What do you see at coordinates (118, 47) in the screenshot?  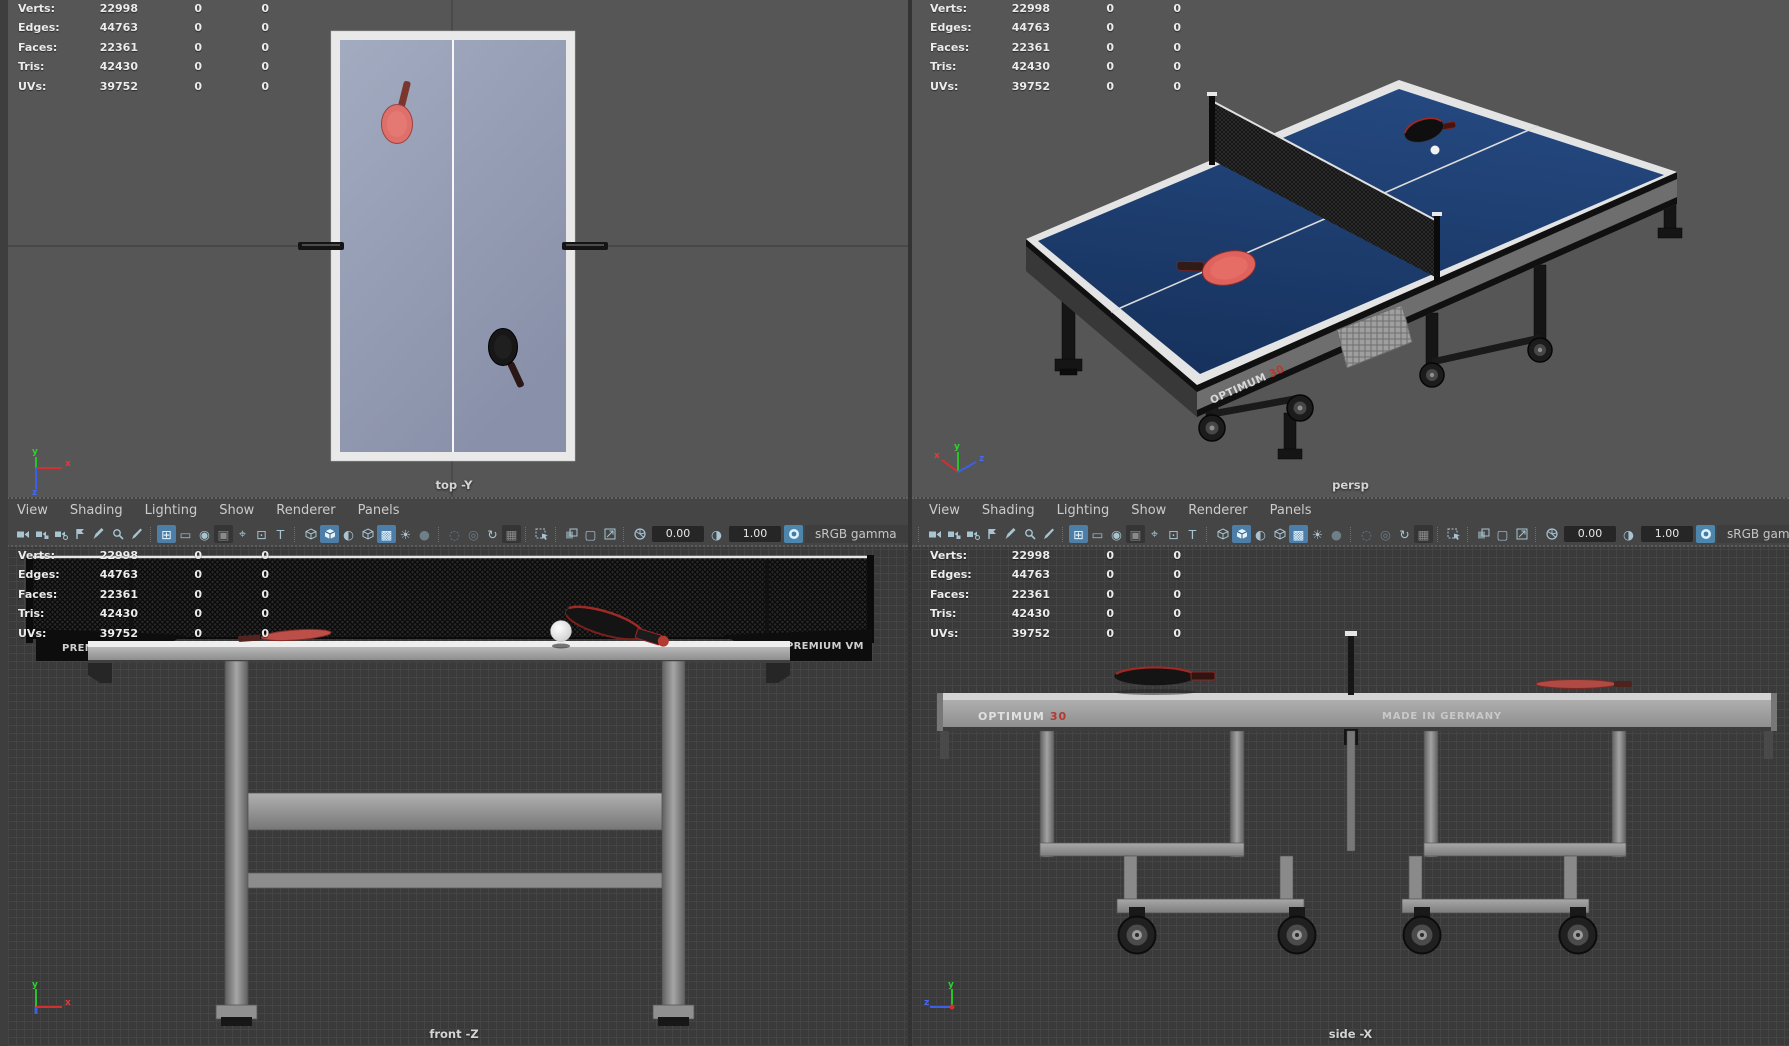 I see `hud-stat-value: 22361` at bounding box center [118, 47].